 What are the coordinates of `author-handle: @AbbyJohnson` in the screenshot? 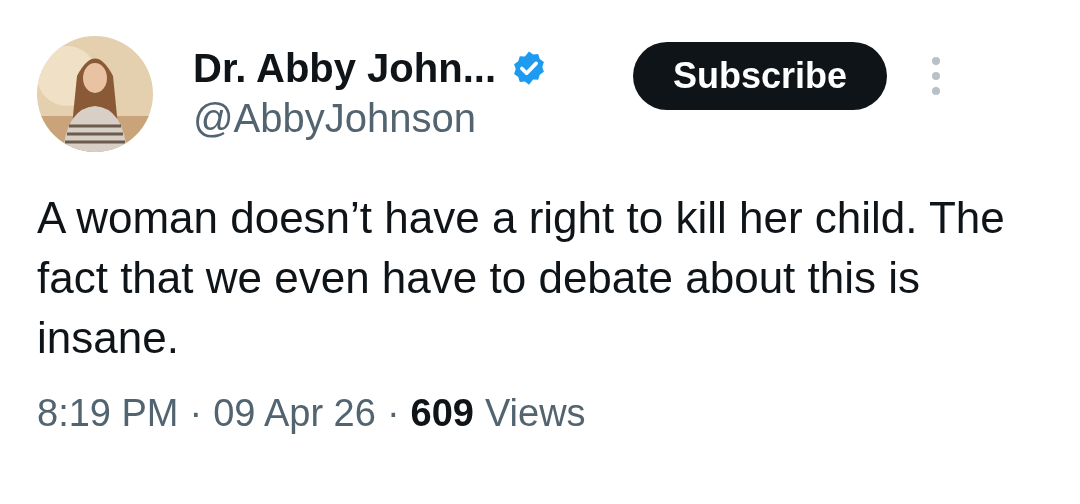 It's located at (413, 118).